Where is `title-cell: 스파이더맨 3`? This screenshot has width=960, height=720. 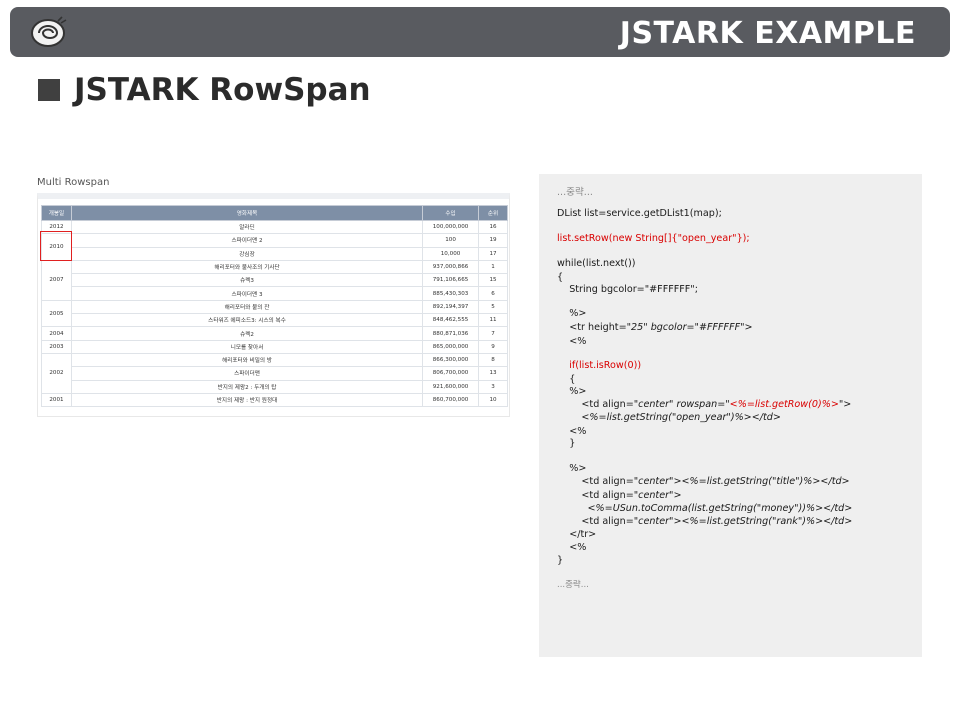
title-cell: 스파이더맨 3 is located at coordinates (247, 293).